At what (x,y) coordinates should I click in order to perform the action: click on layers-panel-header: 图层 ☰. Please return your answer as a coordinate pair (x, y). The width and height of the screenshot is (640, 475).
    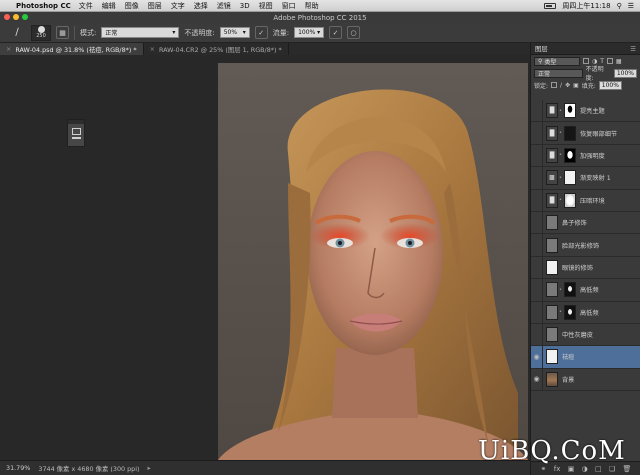
    Looking at the image, I should click on (585, 49).